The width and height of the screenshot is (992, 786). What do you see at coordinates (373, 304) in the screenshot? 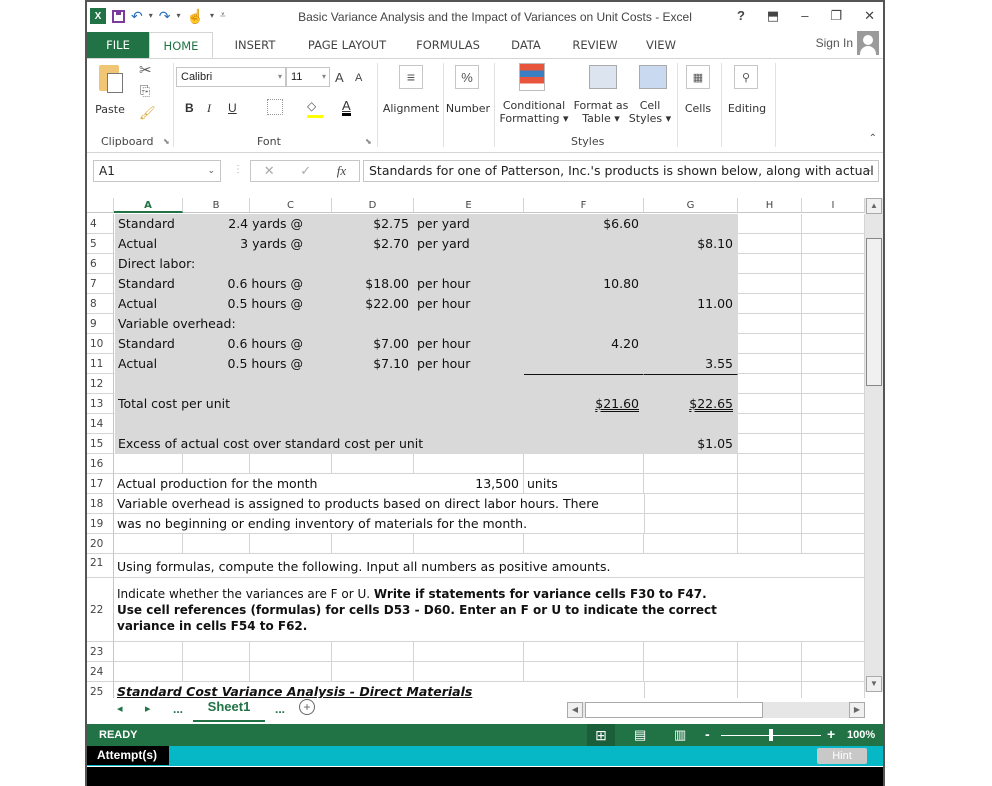
I see `cell-d: $22.00` at bounding box center [373, 304].